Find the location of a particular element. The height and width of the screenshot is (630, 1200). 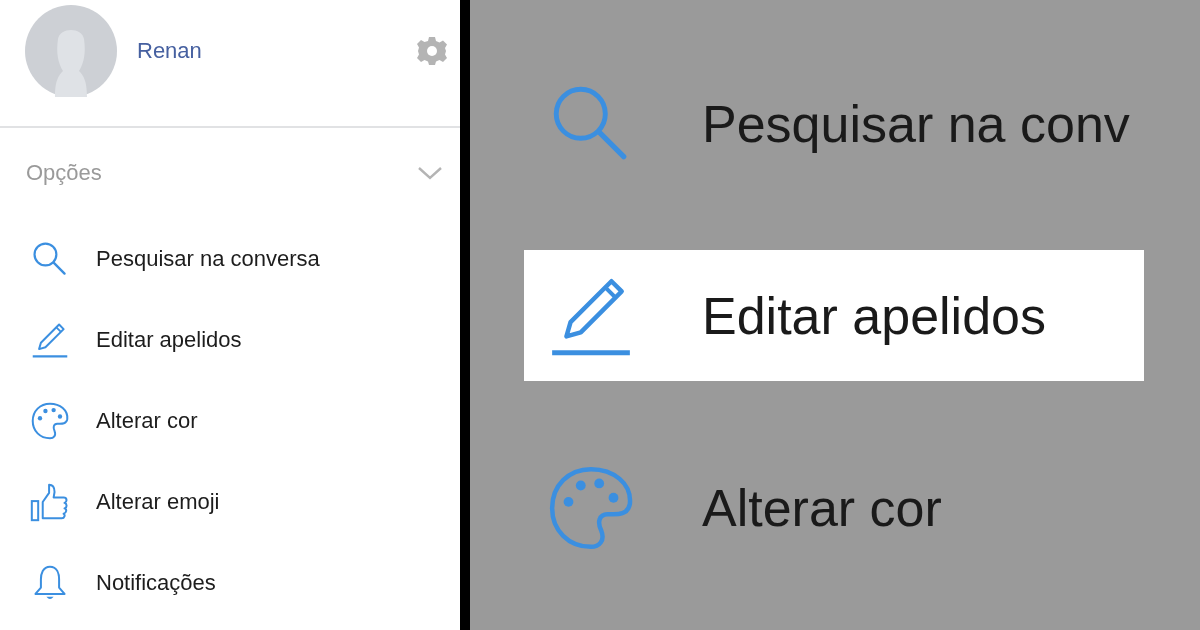

menu-item: Notificações is located at coordinates (156, 582).